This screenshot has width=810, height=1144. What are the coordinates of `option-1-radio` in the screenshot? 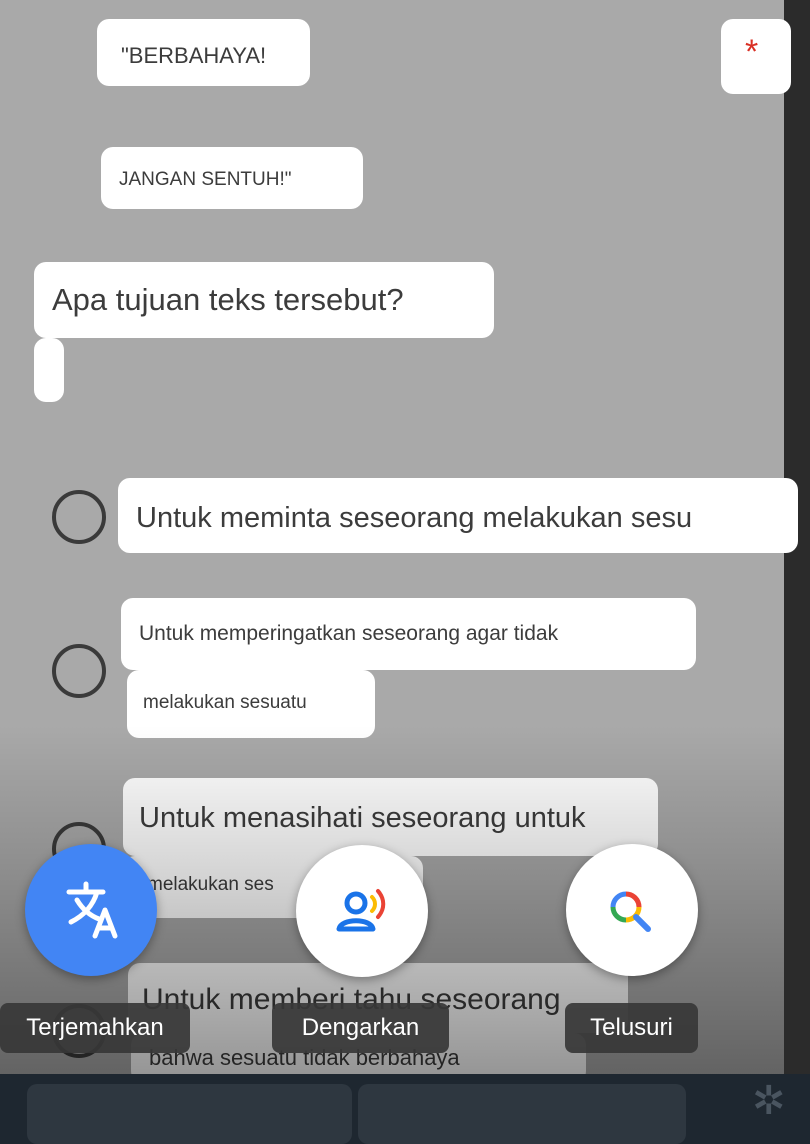 It's located at (79, 517).